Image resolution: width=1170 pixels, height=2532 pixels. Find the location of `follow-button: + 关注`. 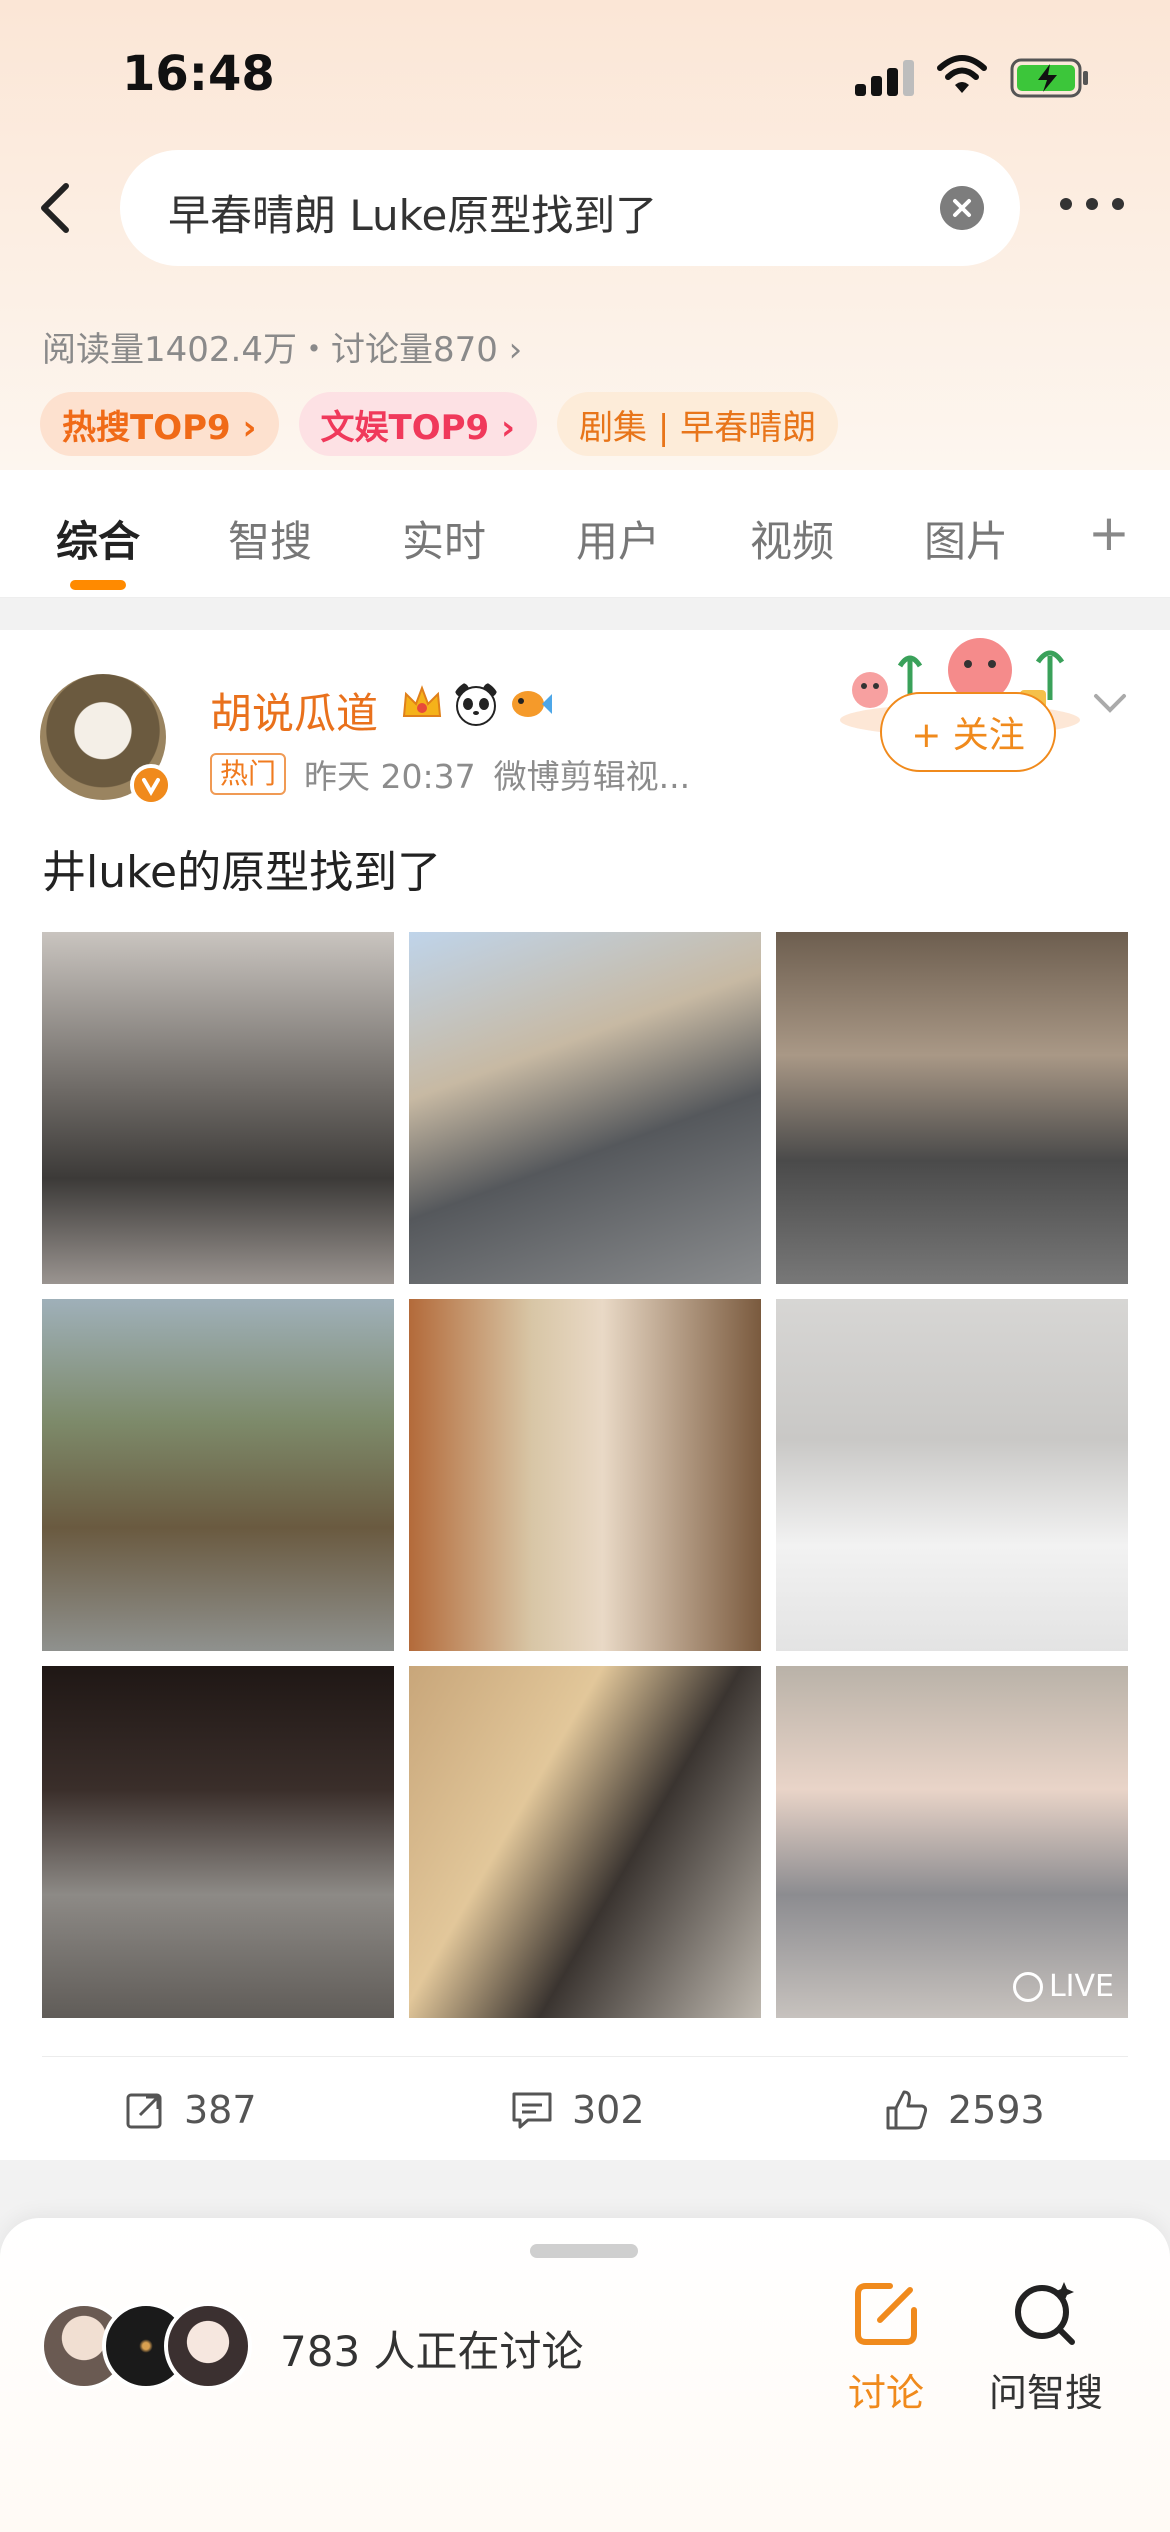

follow-button: + 关注 is located at coordinates (968, 732).